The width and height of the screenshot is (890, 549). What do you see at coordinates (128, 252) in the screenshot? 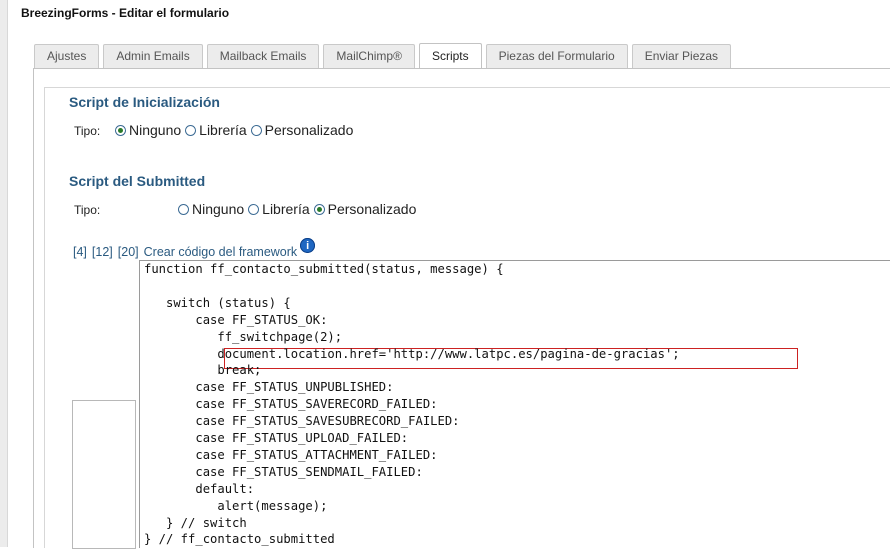
I see `framework-link-20: [20]` at bounding box center [128, 252].